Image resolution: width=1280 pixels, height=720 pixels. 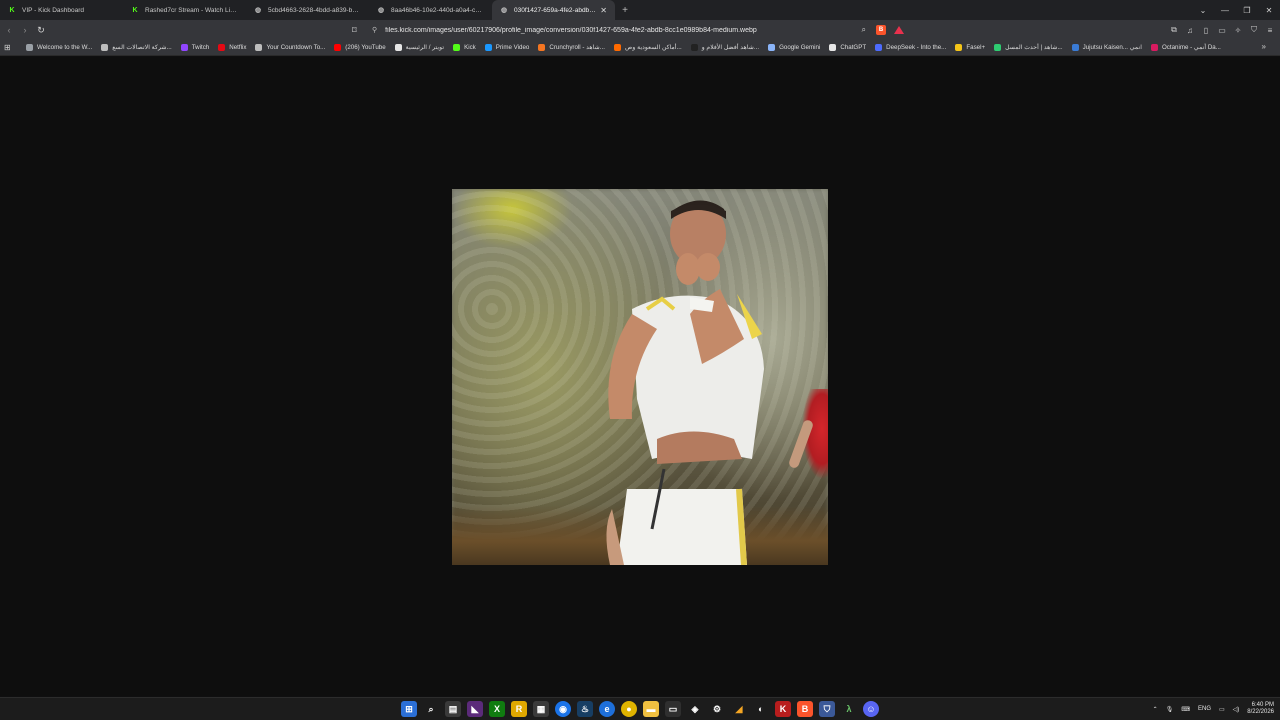 I want to click on file-explorer-icon: ▬, so click(x=651, y=709).